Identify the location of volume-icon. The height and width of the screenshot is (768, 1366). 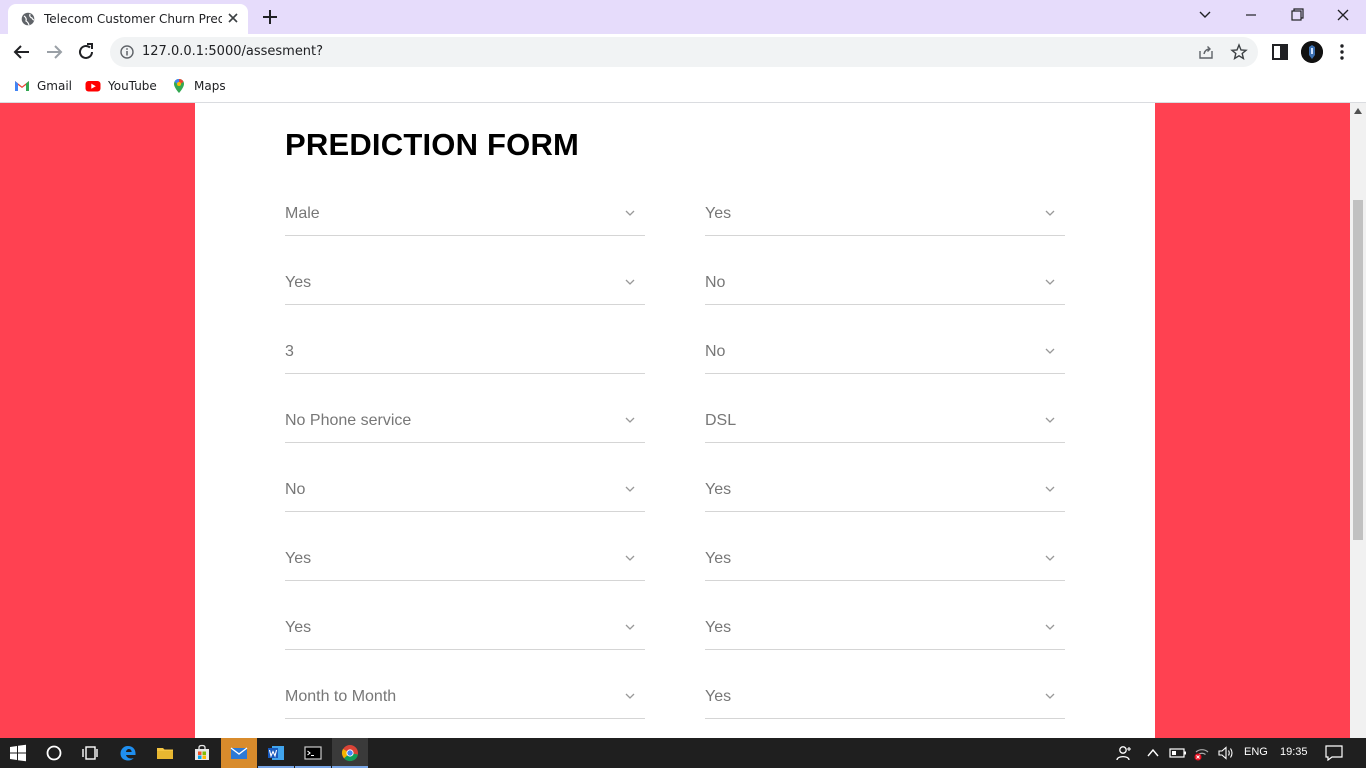
(1226, 753).